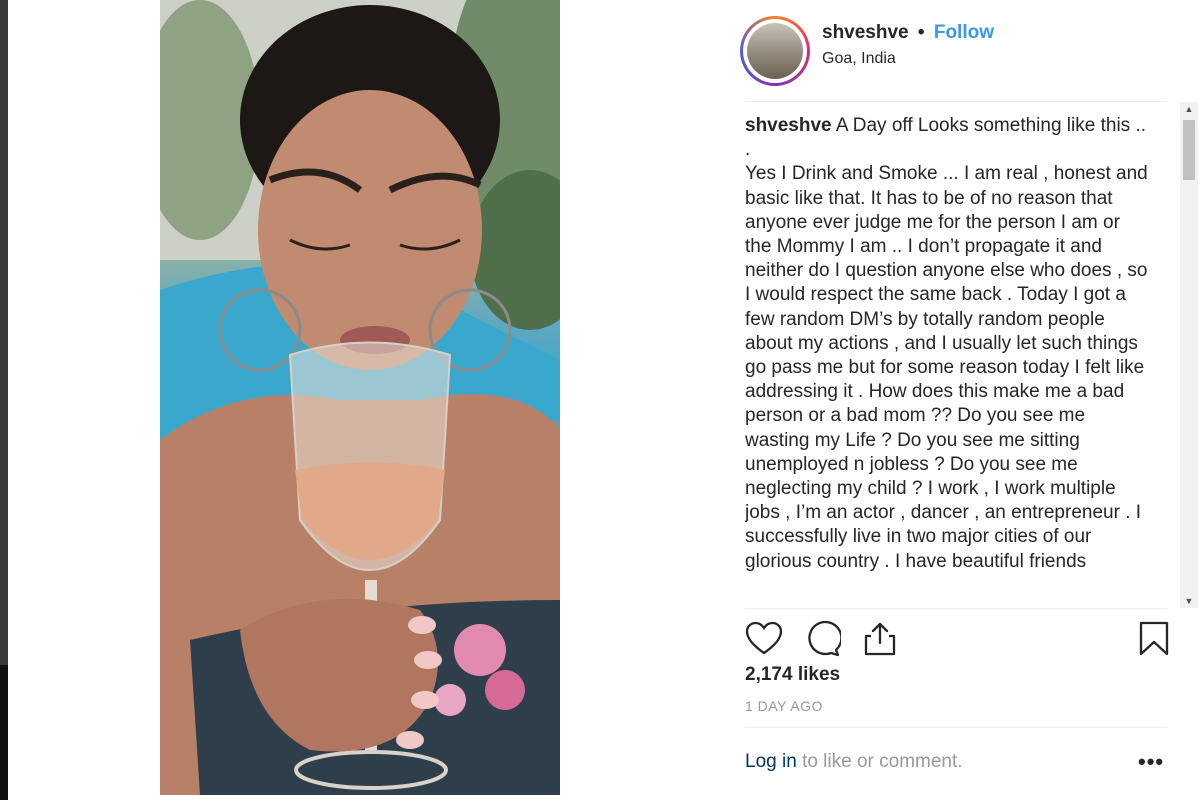 Image resolution: width=1200 pixels, height=800 pixels. I want to click on window-edge, so click(4, 400).